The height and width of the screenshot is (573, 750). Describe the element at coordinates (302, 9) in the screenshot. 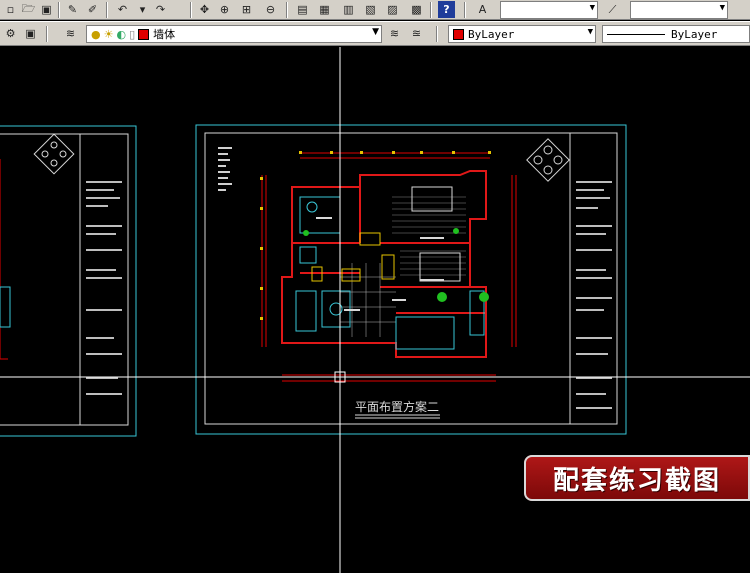

I see `properties-icon: ▤` at that location.